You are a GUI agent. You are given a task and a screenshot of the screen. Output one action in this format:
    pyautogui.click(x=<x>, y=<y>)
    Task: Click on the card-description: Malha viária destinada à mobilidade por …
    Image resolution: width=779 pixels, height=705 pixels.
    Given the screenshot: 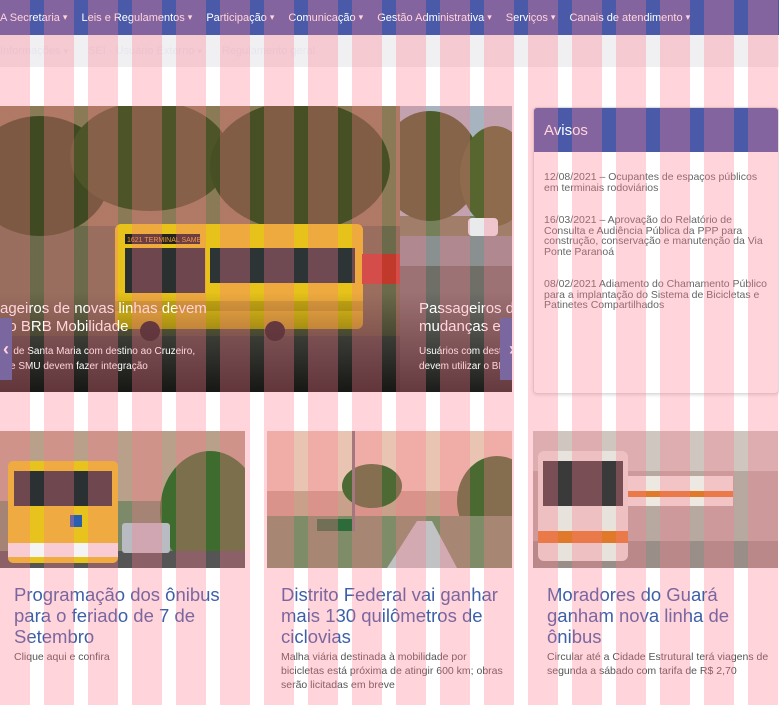 What is the action you would take?
    pyautogui.click(x=392, y=671)
    